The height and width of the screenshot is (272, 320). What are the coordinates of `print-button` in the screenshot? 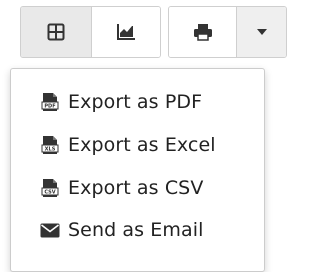 It's located at (203, 32).